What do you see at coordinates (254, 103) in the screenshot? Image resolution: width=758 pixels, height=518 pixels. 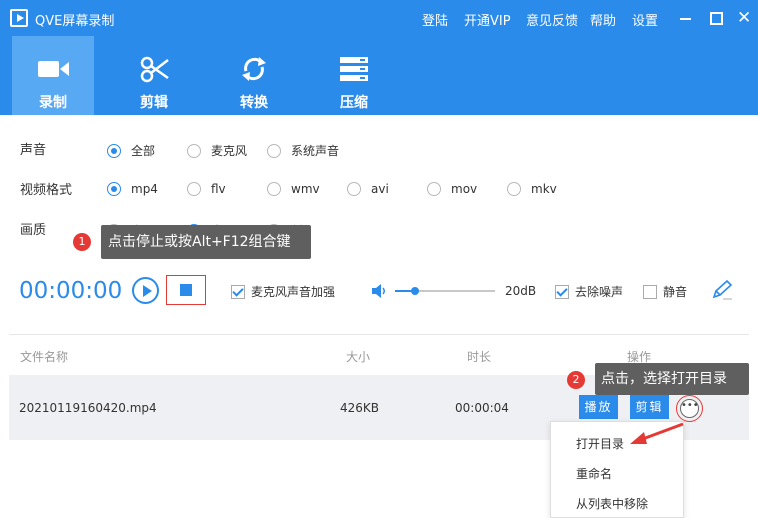 I see `tab-label: 转换` at bounding box center [254, 103].